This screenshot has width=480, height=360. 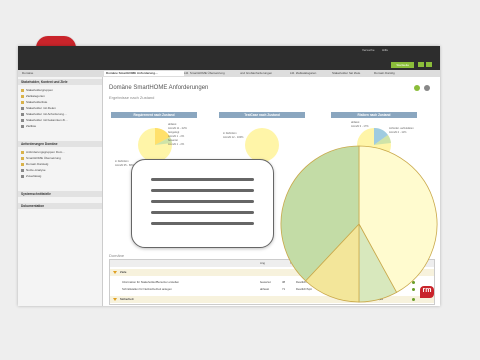 What do you see at coordinates (359, 224) in the screenshot?
I see `zoom-pie-chart` at bounding box center [359, 224].